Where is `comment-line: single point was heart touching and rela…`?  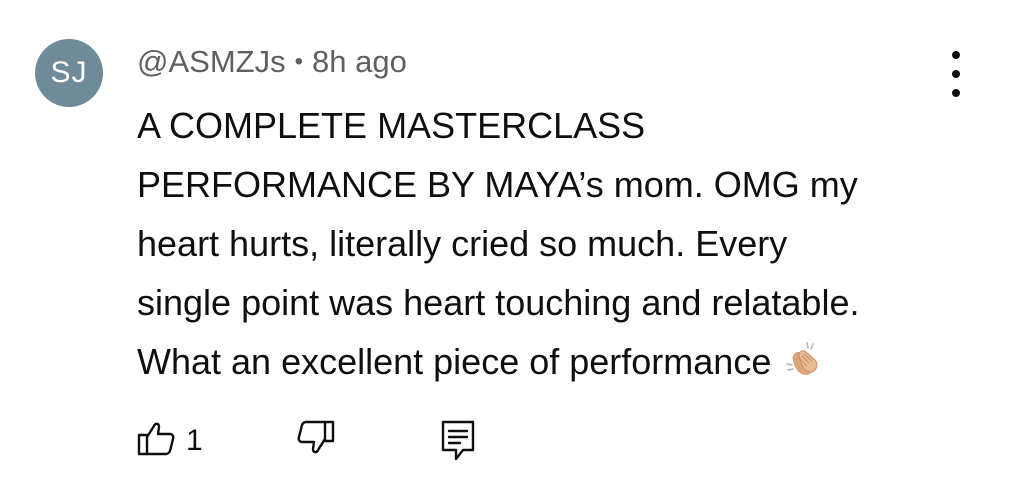
comment-line: single point was heart touching and rela… is located at coordinates (498, 302).